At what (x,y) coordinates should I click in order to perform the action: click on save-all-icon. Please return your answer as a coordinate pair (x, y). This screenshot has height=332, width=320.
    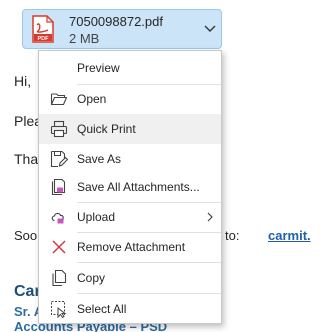
    Looking at the image, I should click on (58, 187).